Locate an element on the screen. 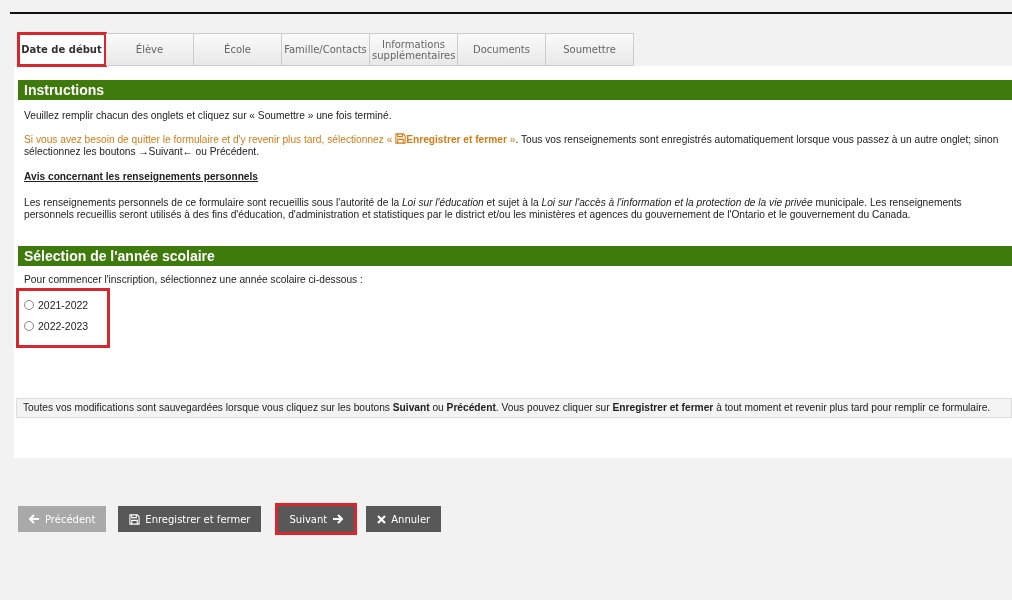  privacy-notice-text: Les renseignements personnels de ce formulaire sont recueillis sous l'autorité de la Loi sur l'éducation et sujet à la Loi sur l'accès à l'information et la protection de la vie privée municipale. Les renseignements personnels recueillis seront utilisés à des fins d'éducation, d'administration et statistiques par le district et/ou les ministères et agences du gouvernement de l'Ontario et le gouvernement du Canada. is located at coordinates (493, 209).